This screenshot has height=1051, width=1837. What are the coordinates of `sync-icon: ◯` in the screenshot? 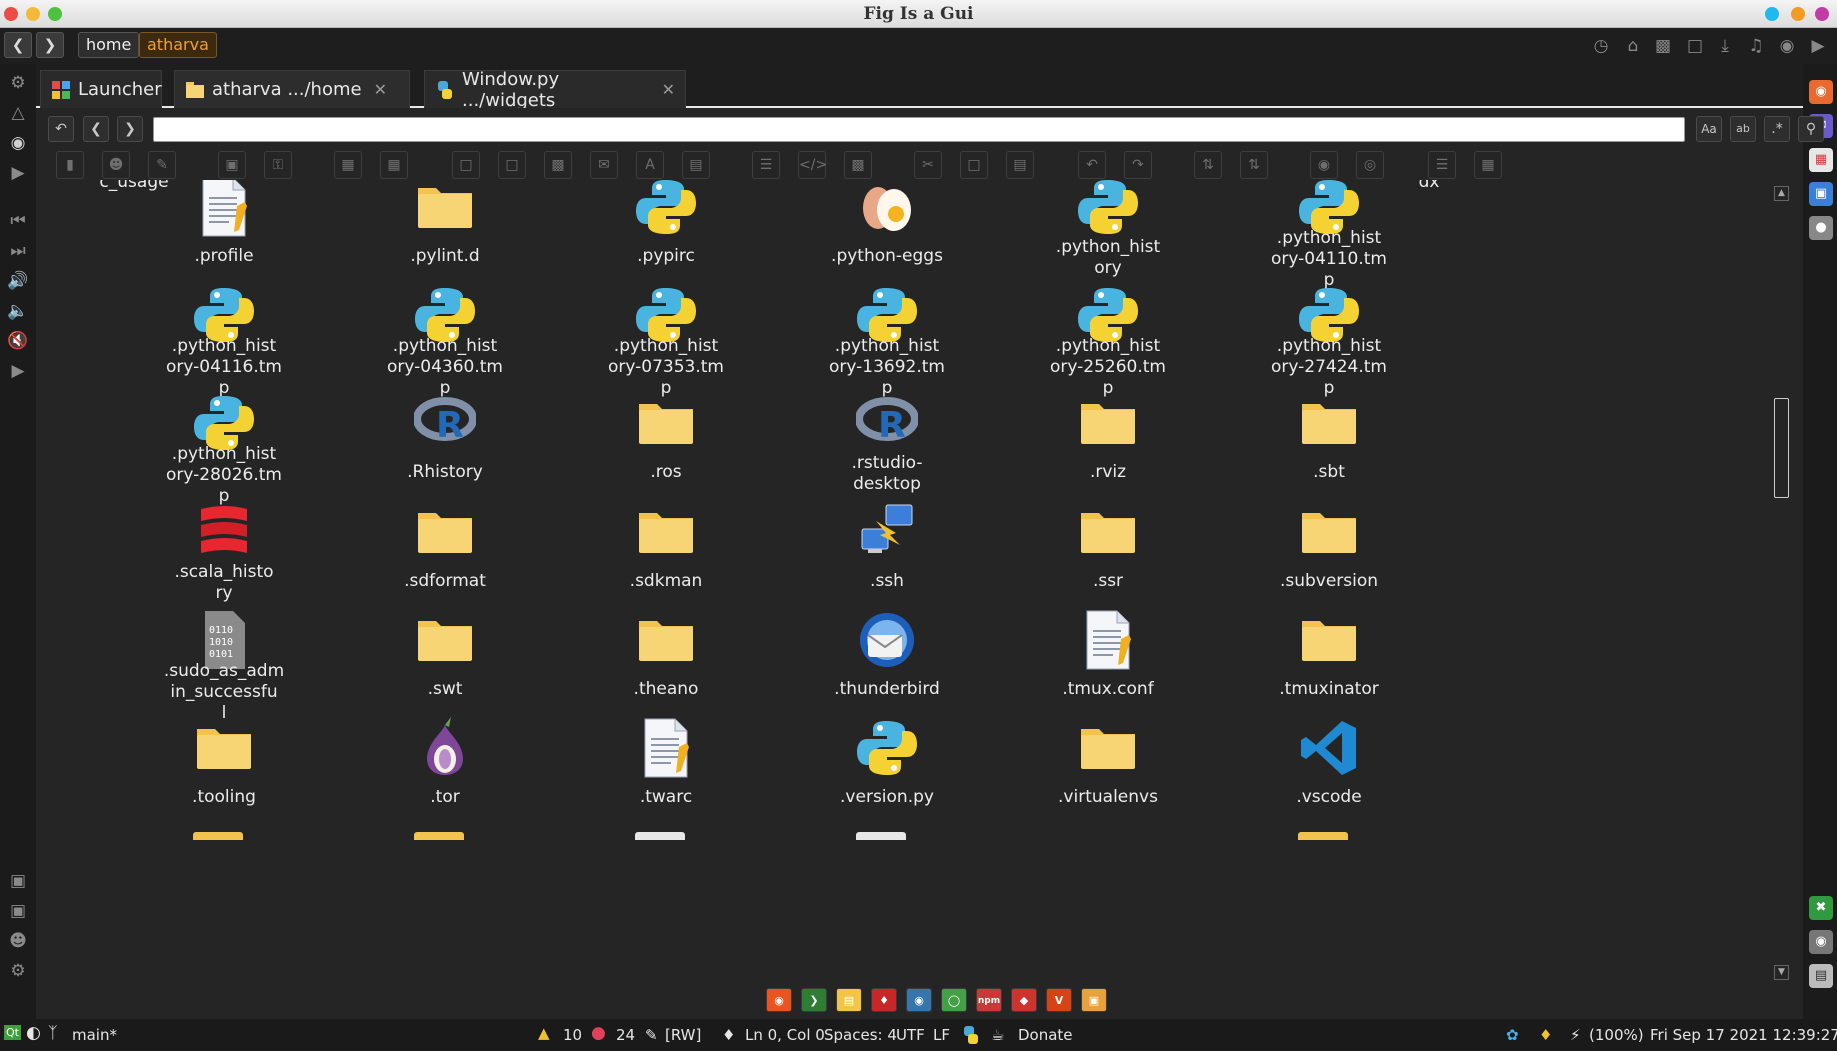 It's located at (954, 1000).